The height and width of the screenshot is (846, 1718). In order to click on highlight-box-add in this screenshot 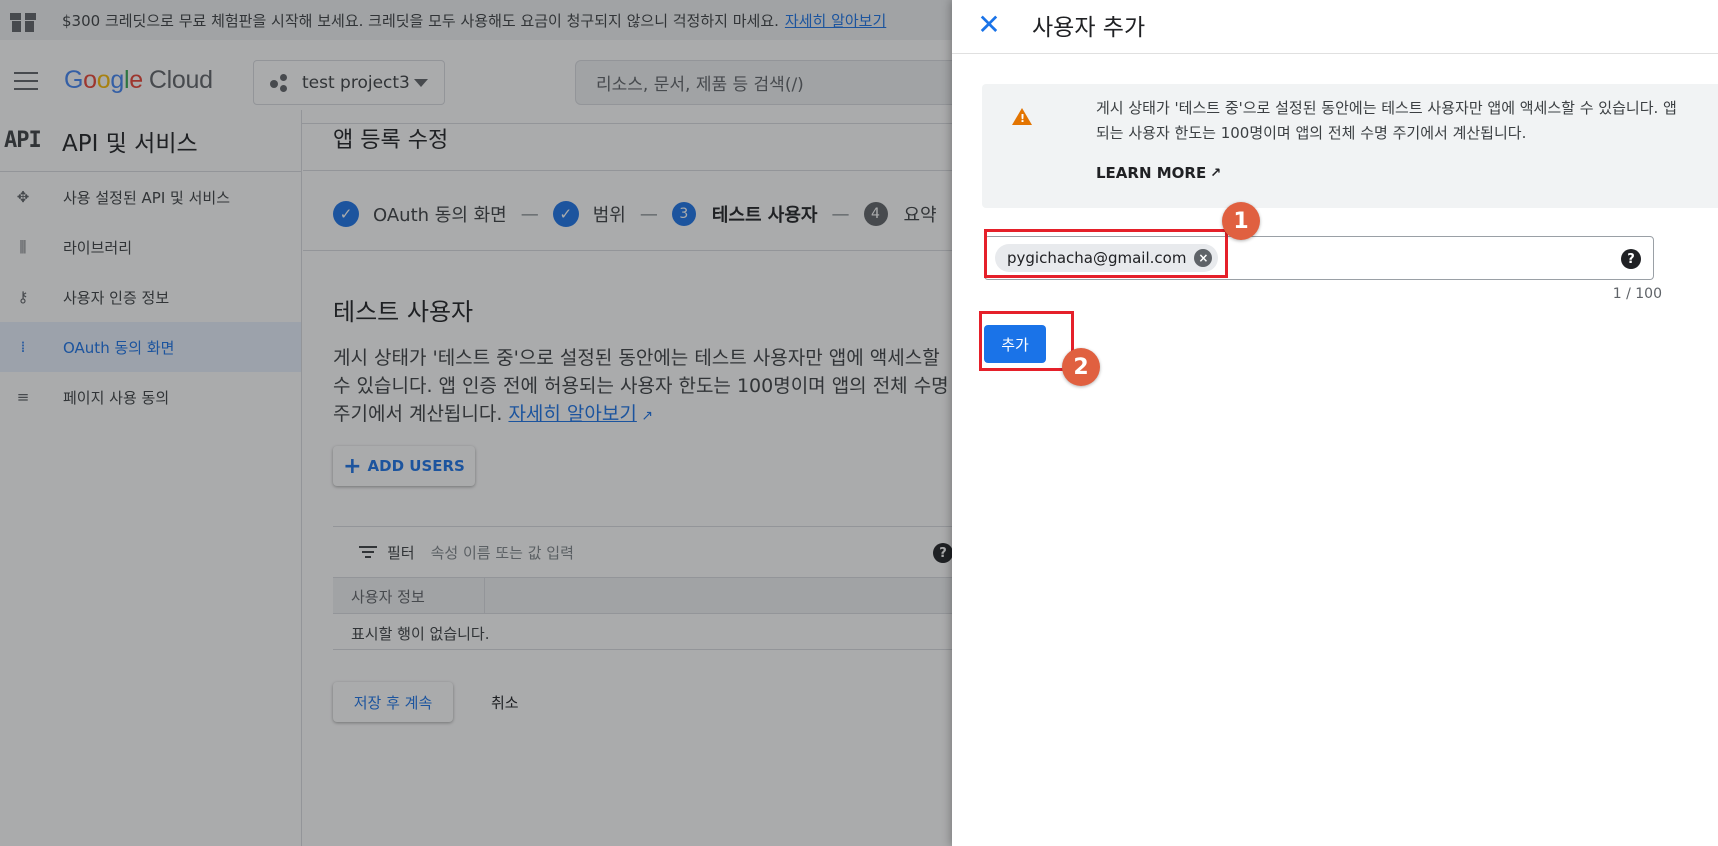, I will do `click(1026, 341)`.